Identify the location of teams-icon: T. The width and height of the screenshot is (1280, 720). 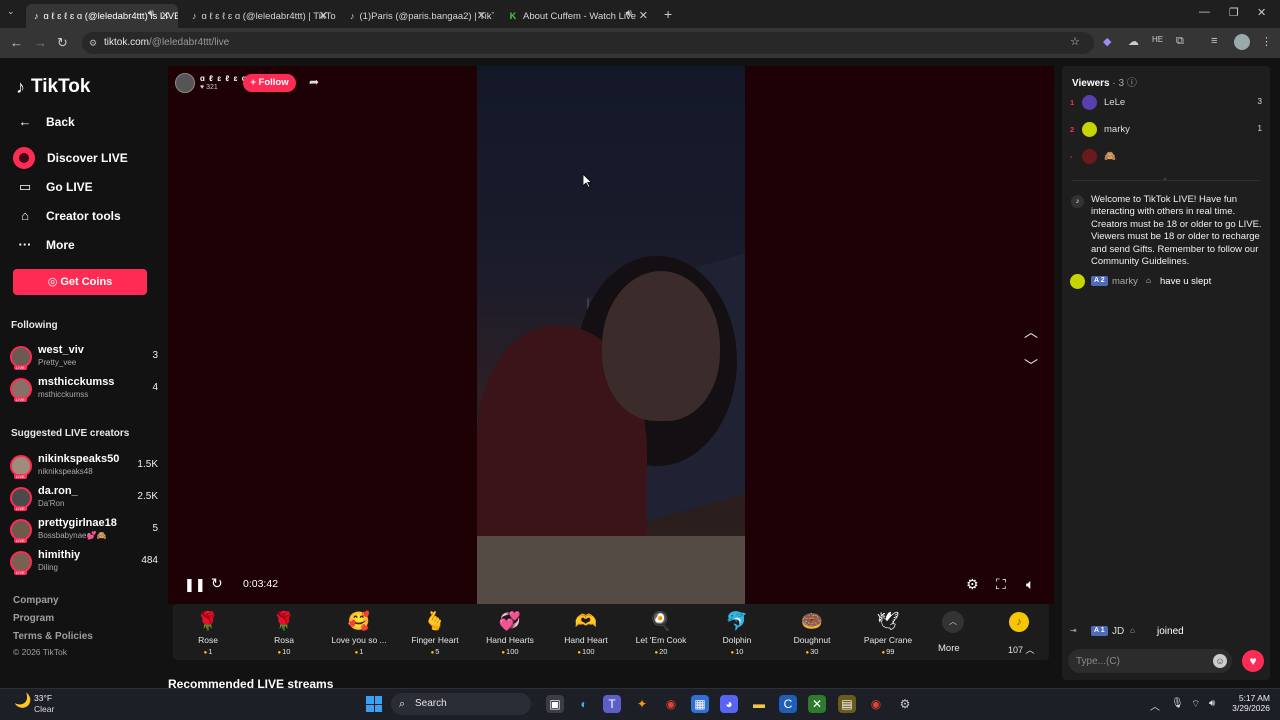
(612, 704).